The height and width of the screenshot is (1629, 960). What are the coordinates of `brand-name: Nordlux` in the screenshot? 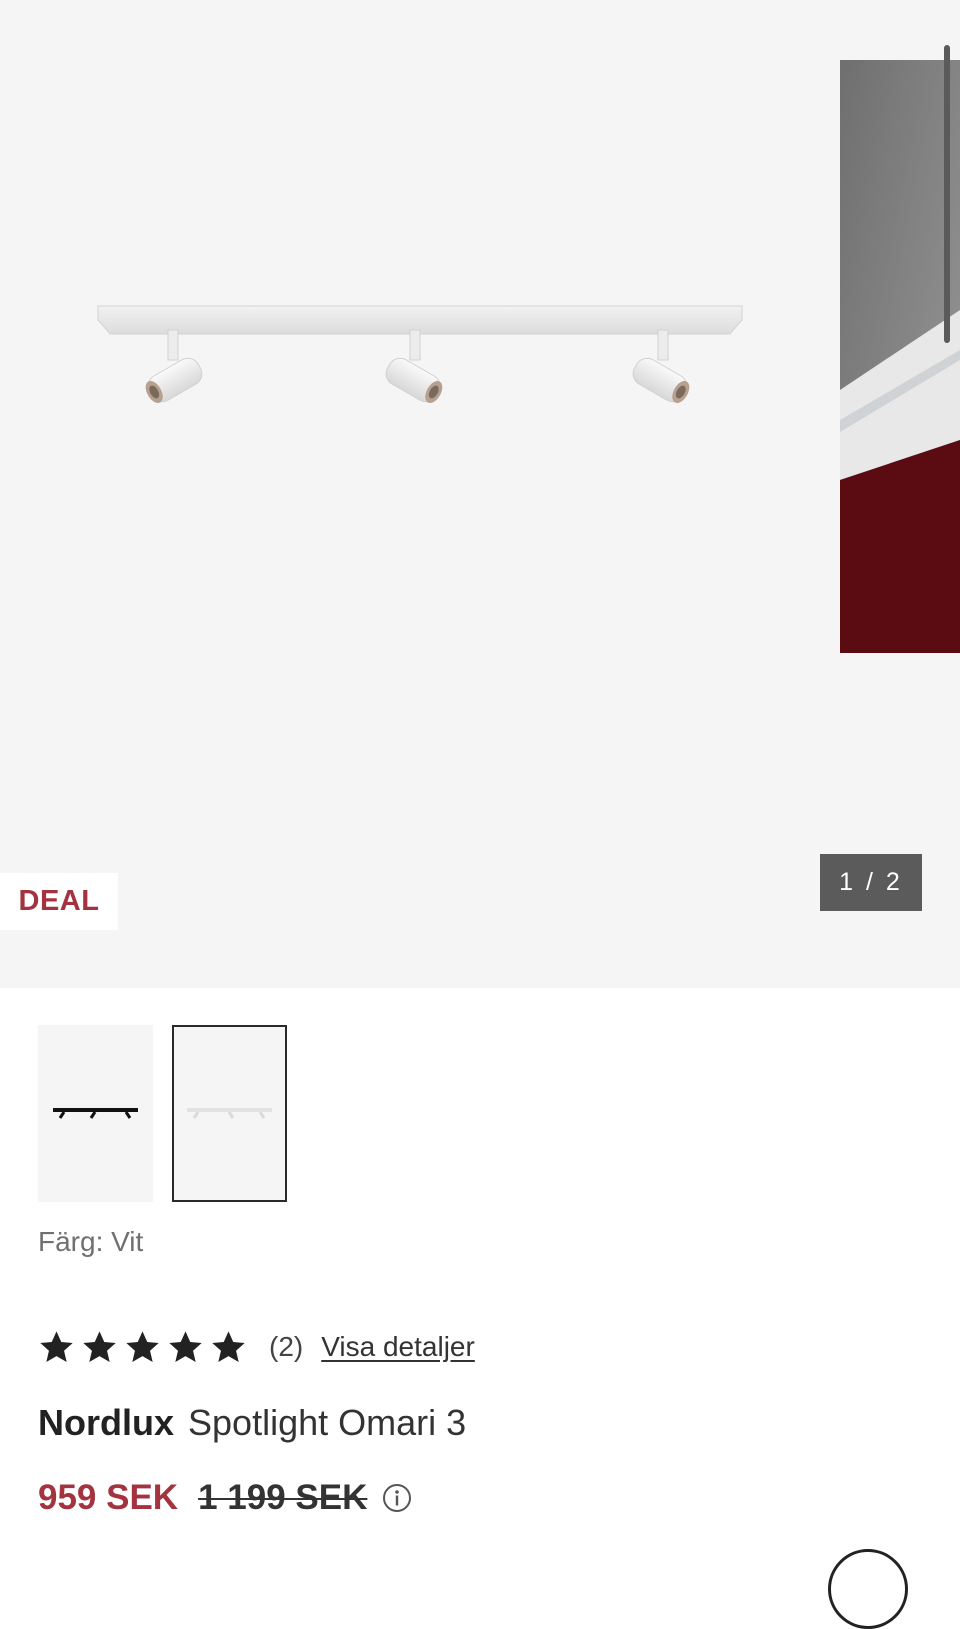 It's located at (106, 1422).